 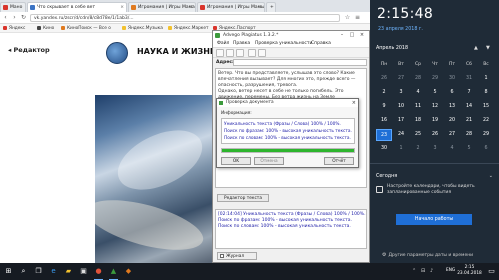 I want to click on calendar-day: 31, so click(x=469, y=79).